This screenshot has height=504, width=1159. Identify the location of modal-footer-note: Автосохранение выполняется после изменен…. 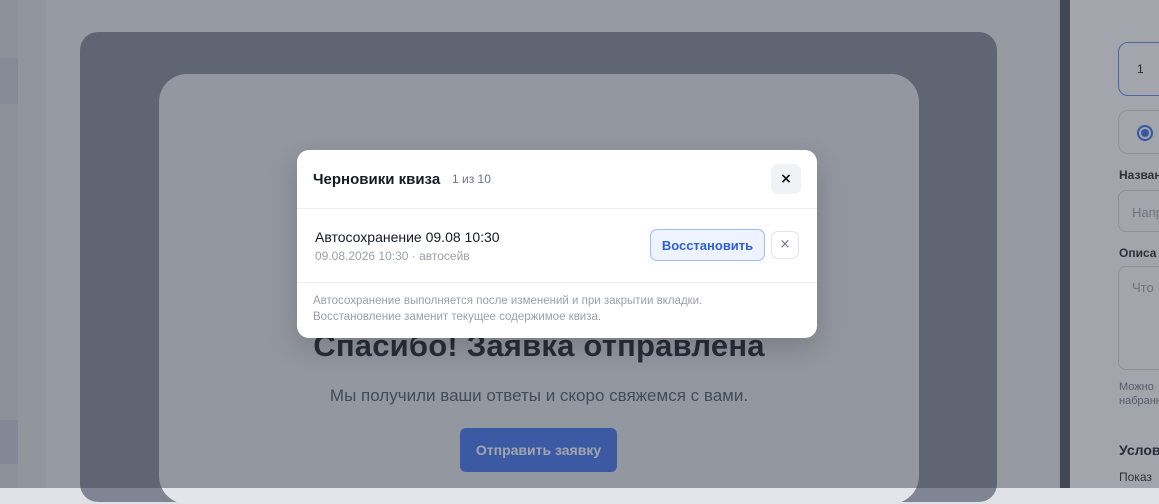
(507, 309).